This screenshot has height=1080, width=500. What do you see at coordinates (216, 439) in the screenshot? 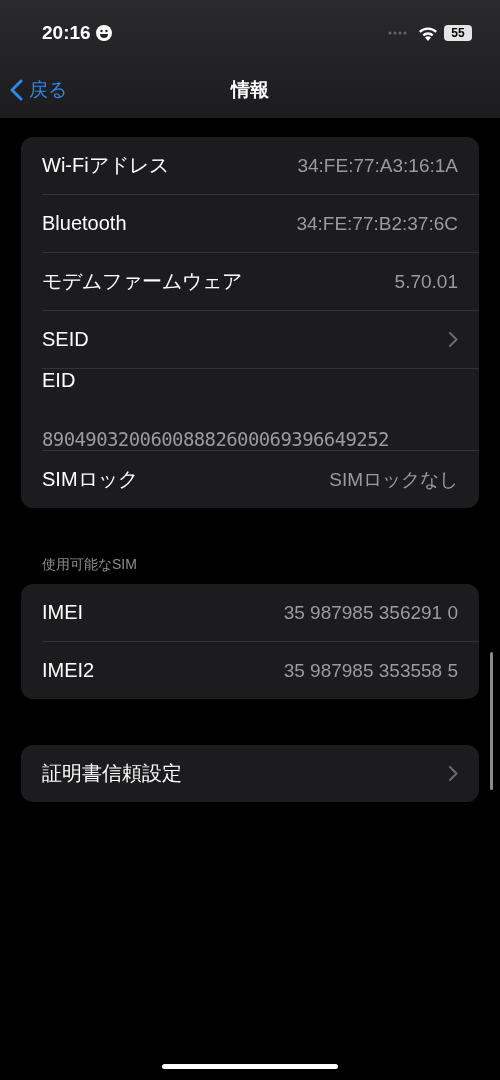
I see `row-value: 89049032006008882600069396649252` at bounding box center [216, 439].